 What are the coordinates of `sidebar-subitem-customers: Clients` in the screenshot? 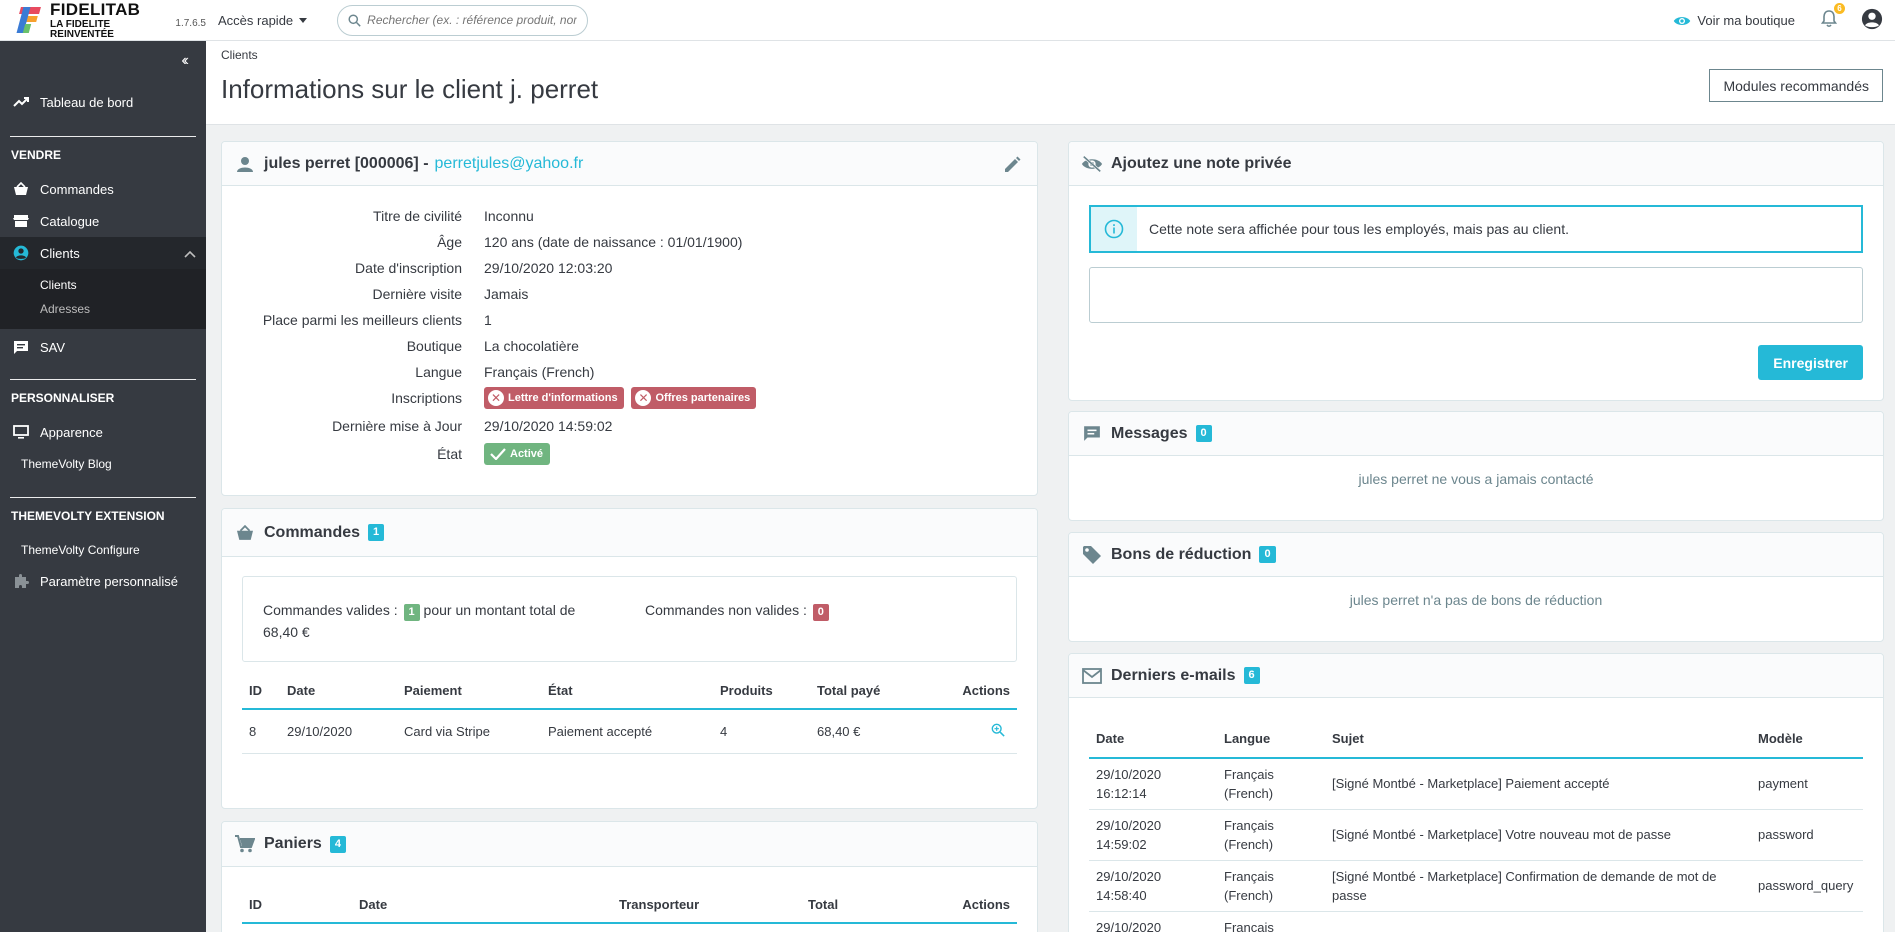 It's located at (103, 285).